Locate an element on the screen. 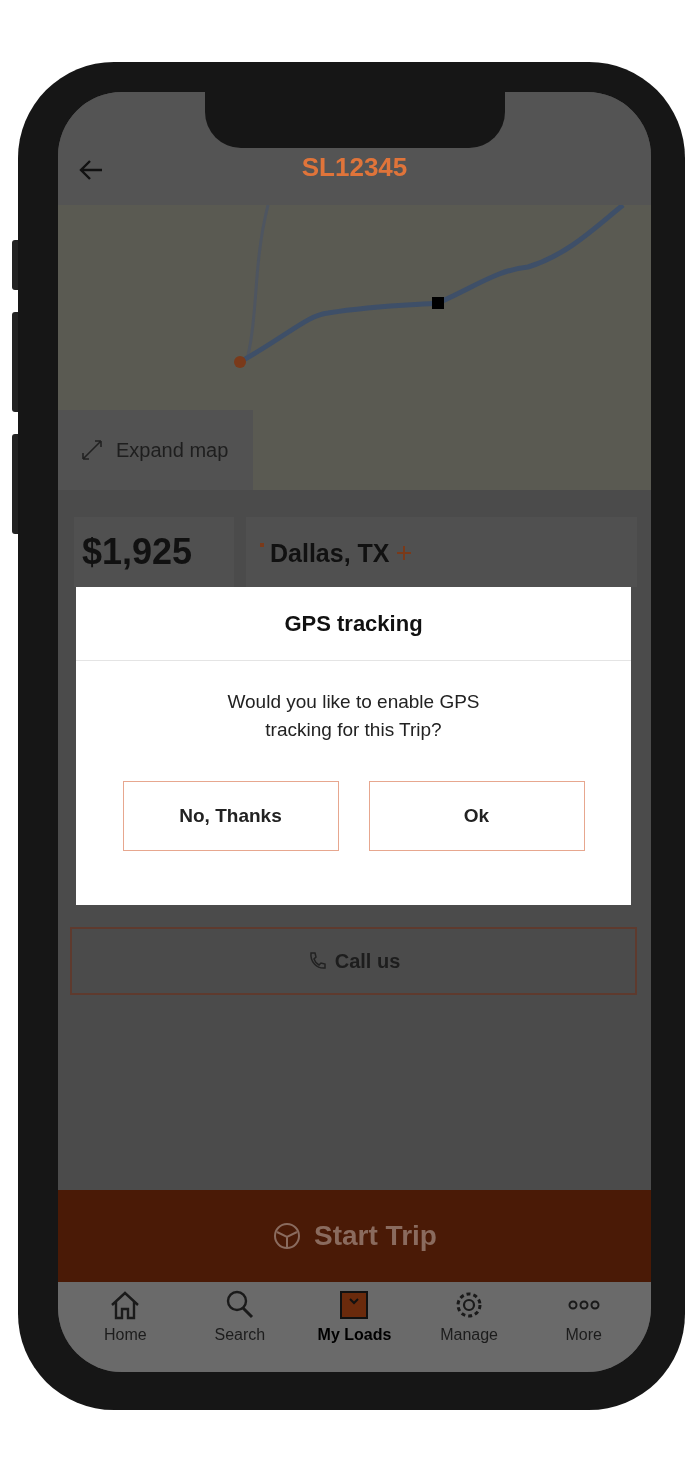 The width and height of the screenshot is (688, 1468). nav-tab: My Loads is located at coordinates (354, 1330).